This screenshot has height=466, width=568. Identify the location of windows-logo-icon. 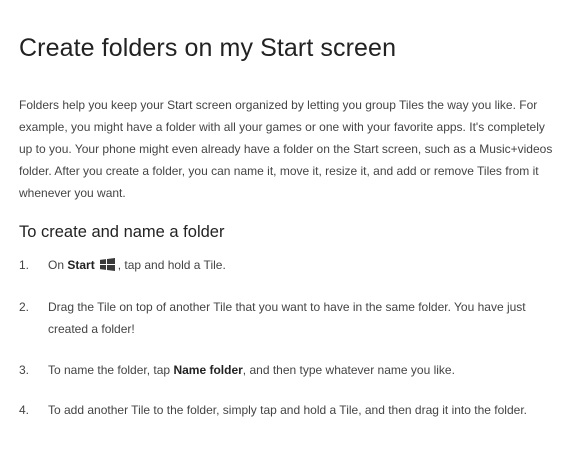
(107, 264).